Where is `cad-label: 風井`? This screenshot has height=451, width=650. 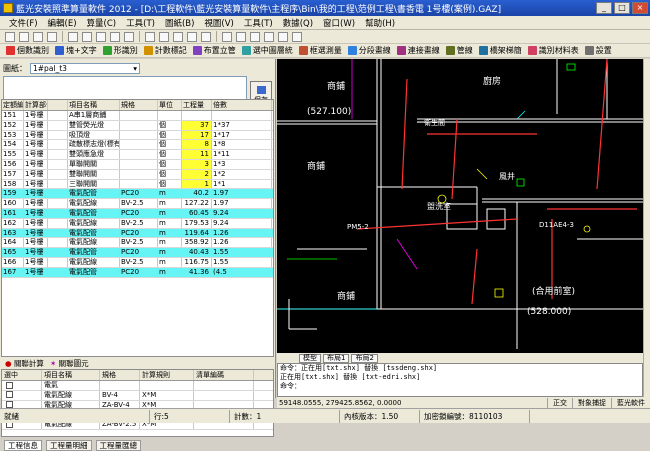
cad-label: 風井 is located at coordinates (507, 176).